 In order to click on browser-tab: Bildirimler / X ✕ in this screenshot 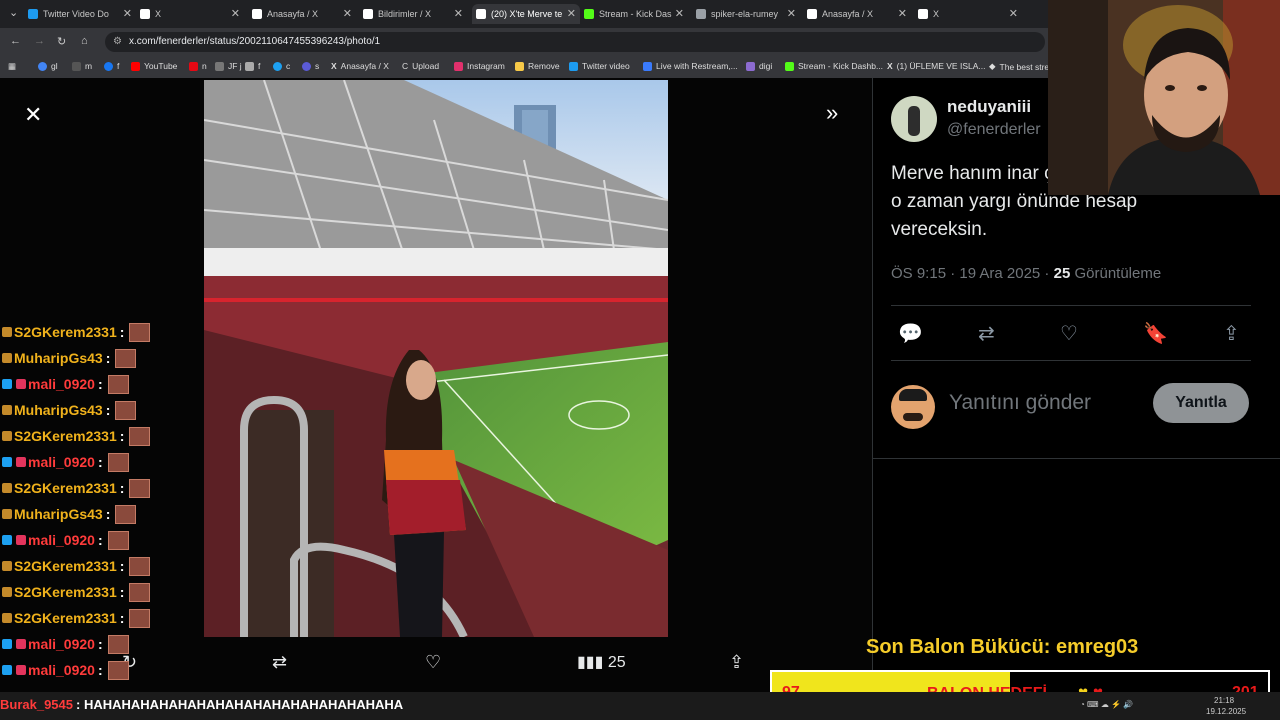, I will do `click(415, 14)`.